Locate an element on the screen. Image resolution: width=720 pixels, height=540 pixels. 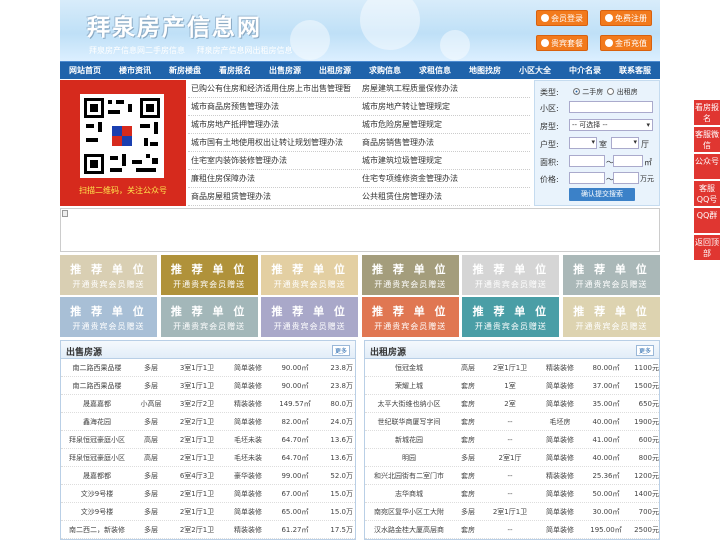
listing-name: 和兴北园街有二室门市 is located at coordinates (409, 475).